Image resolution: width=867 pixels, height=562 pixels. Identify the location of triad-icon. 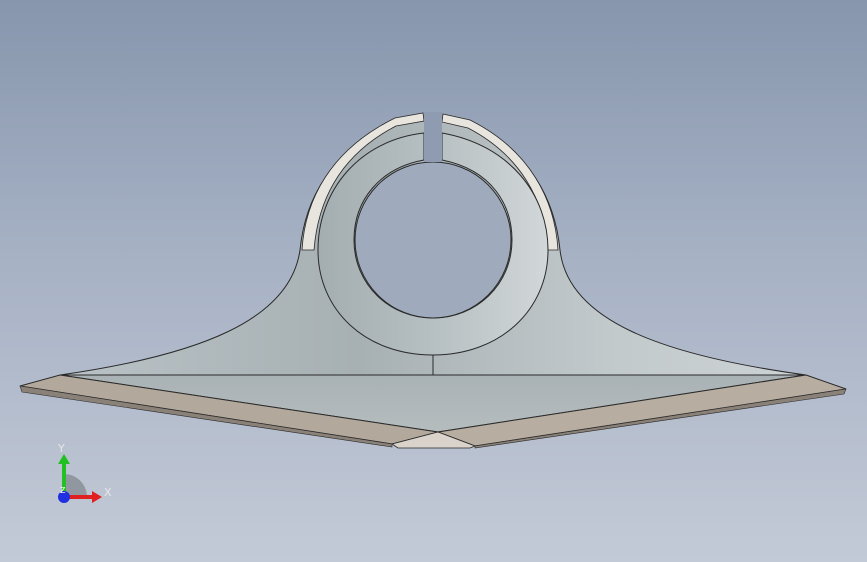
(80, 478).